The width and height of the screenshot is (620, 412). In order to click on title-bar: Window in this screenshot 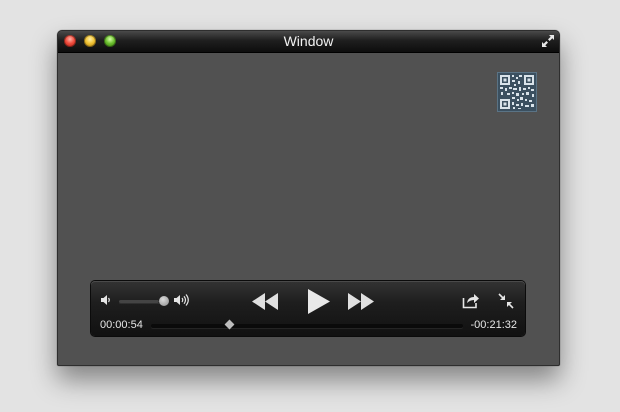, I will do `click(308, 42)`.